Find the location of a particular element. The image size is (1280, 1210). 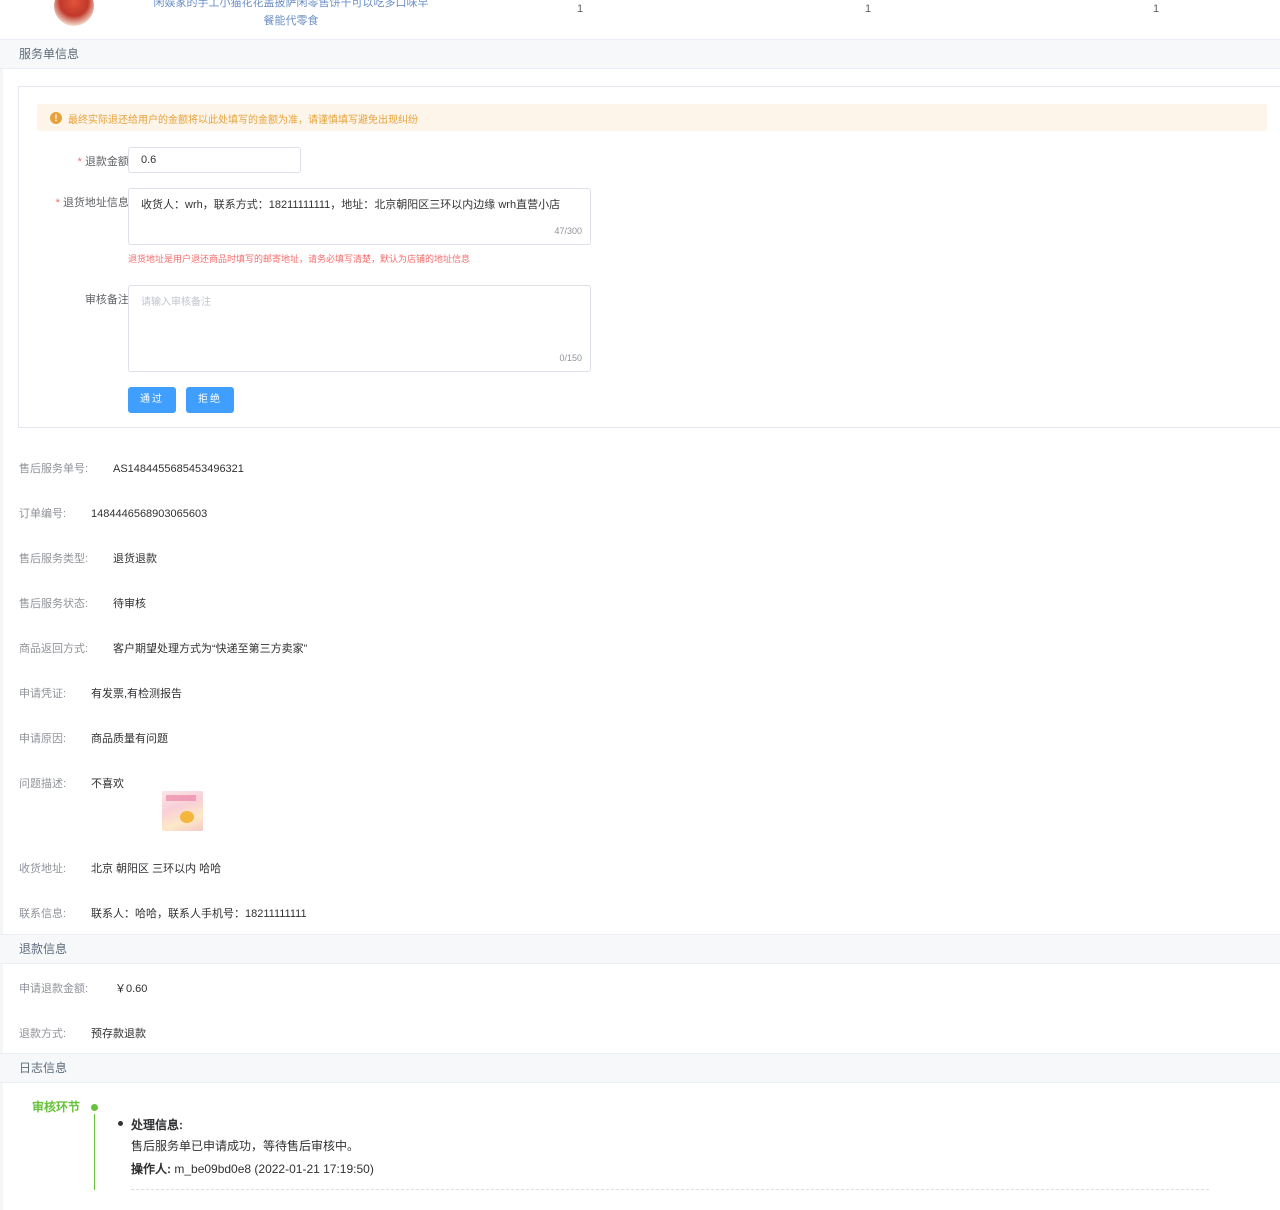

log-divider is located at coordinates (670, 1189).